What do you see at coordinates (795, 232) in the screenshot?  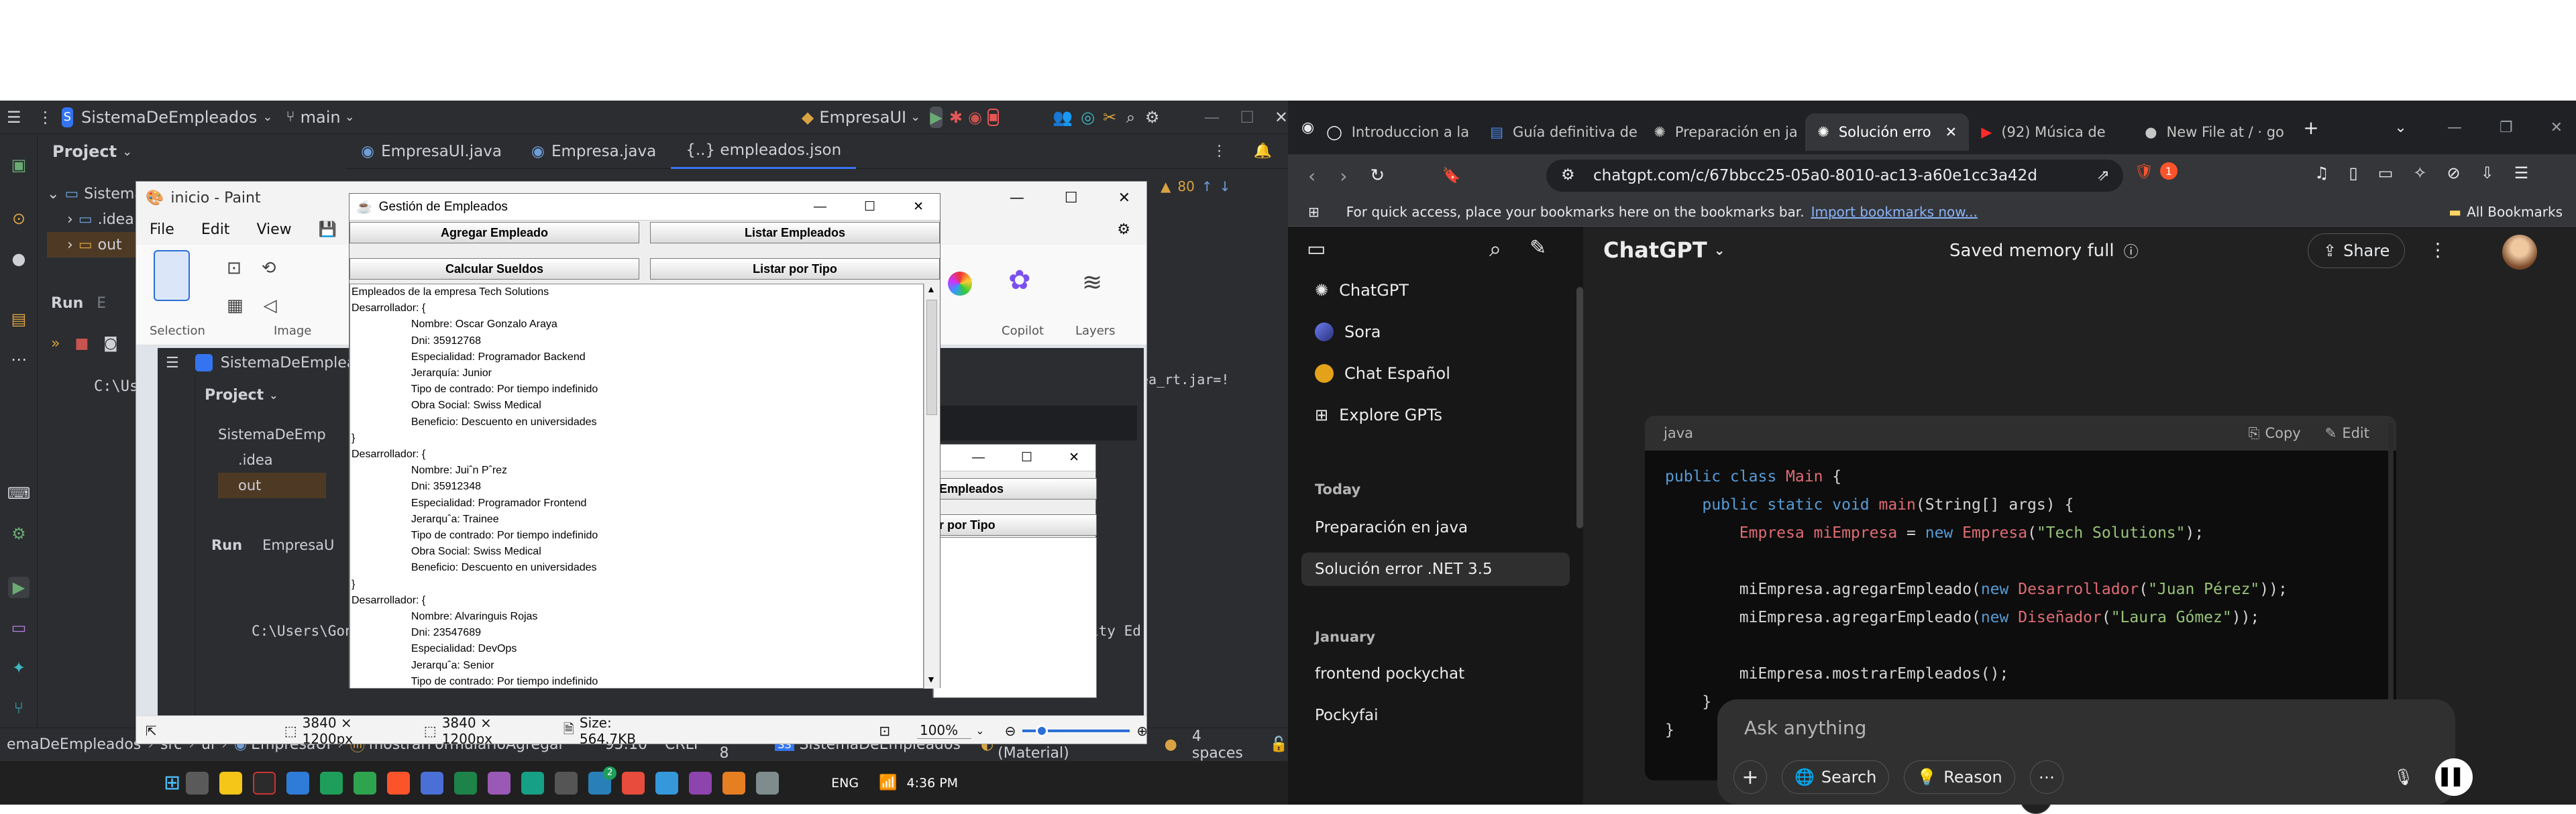 I see `list-employees-button: Listar Empleados` at bounding box center [795, 232].